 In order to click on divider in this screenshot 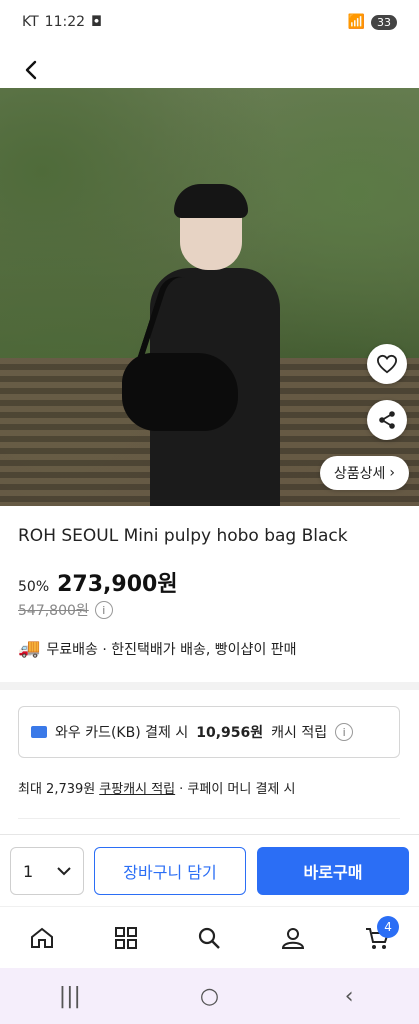, I will do `click(209, 818)`.